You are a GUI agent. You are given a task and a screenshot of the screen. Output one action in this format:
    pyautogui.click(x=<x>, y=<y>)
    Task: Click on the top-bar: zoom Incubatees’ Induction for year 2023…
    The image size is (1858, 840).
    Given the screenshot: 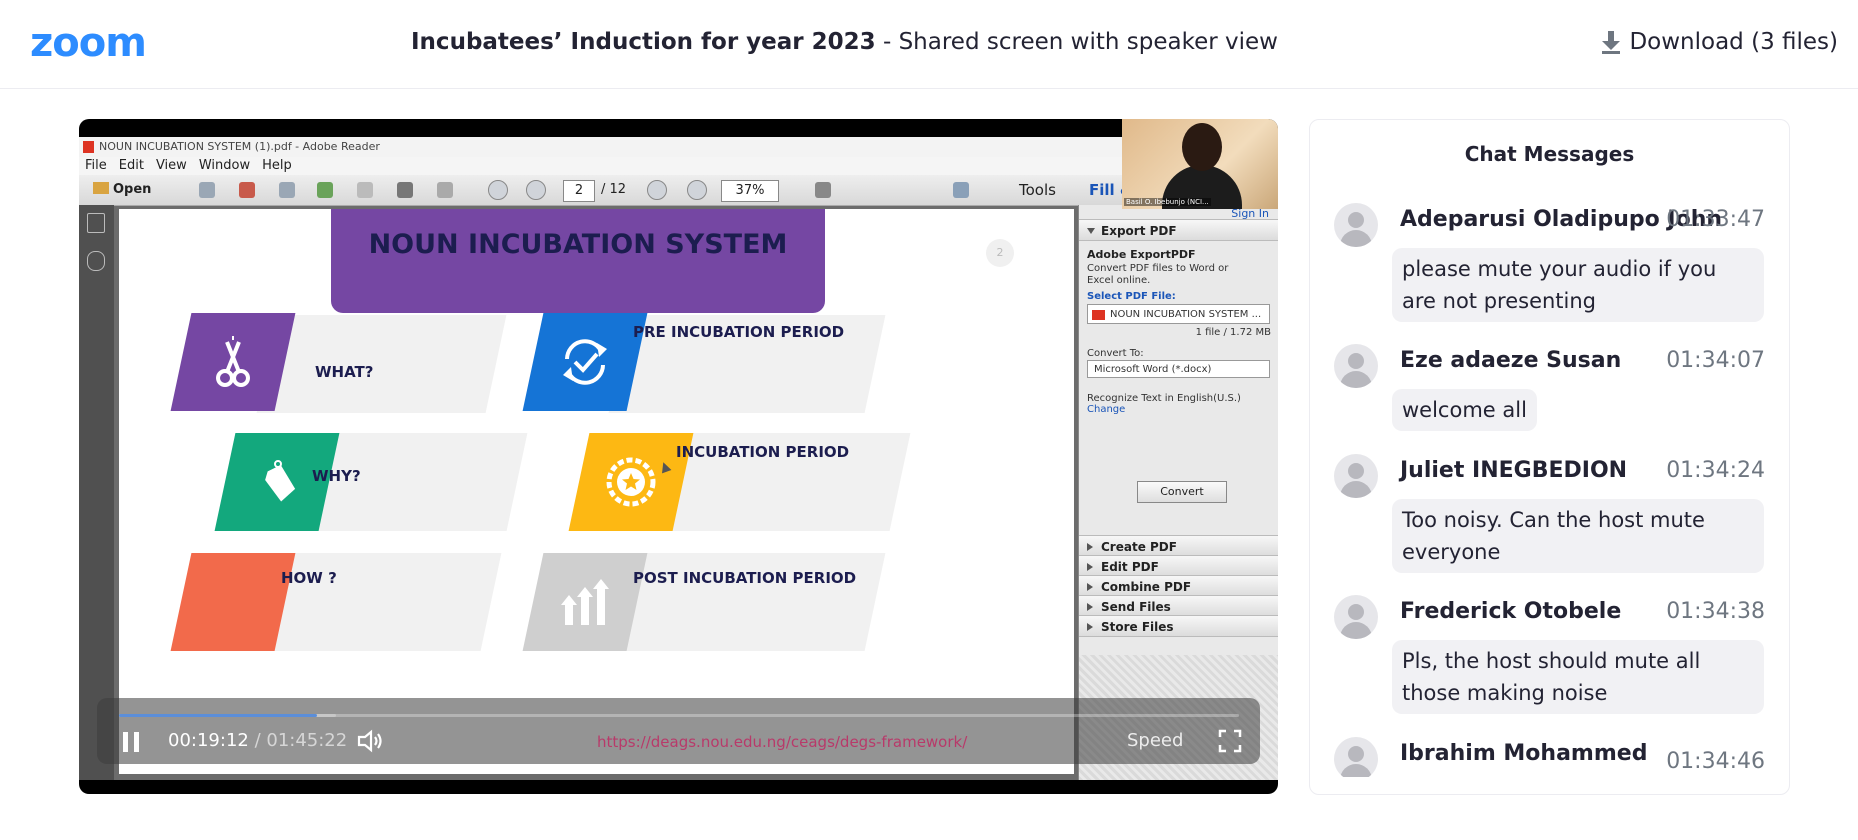 What is the action you would take?
    pyautogui.click(x=929, y=44)
    